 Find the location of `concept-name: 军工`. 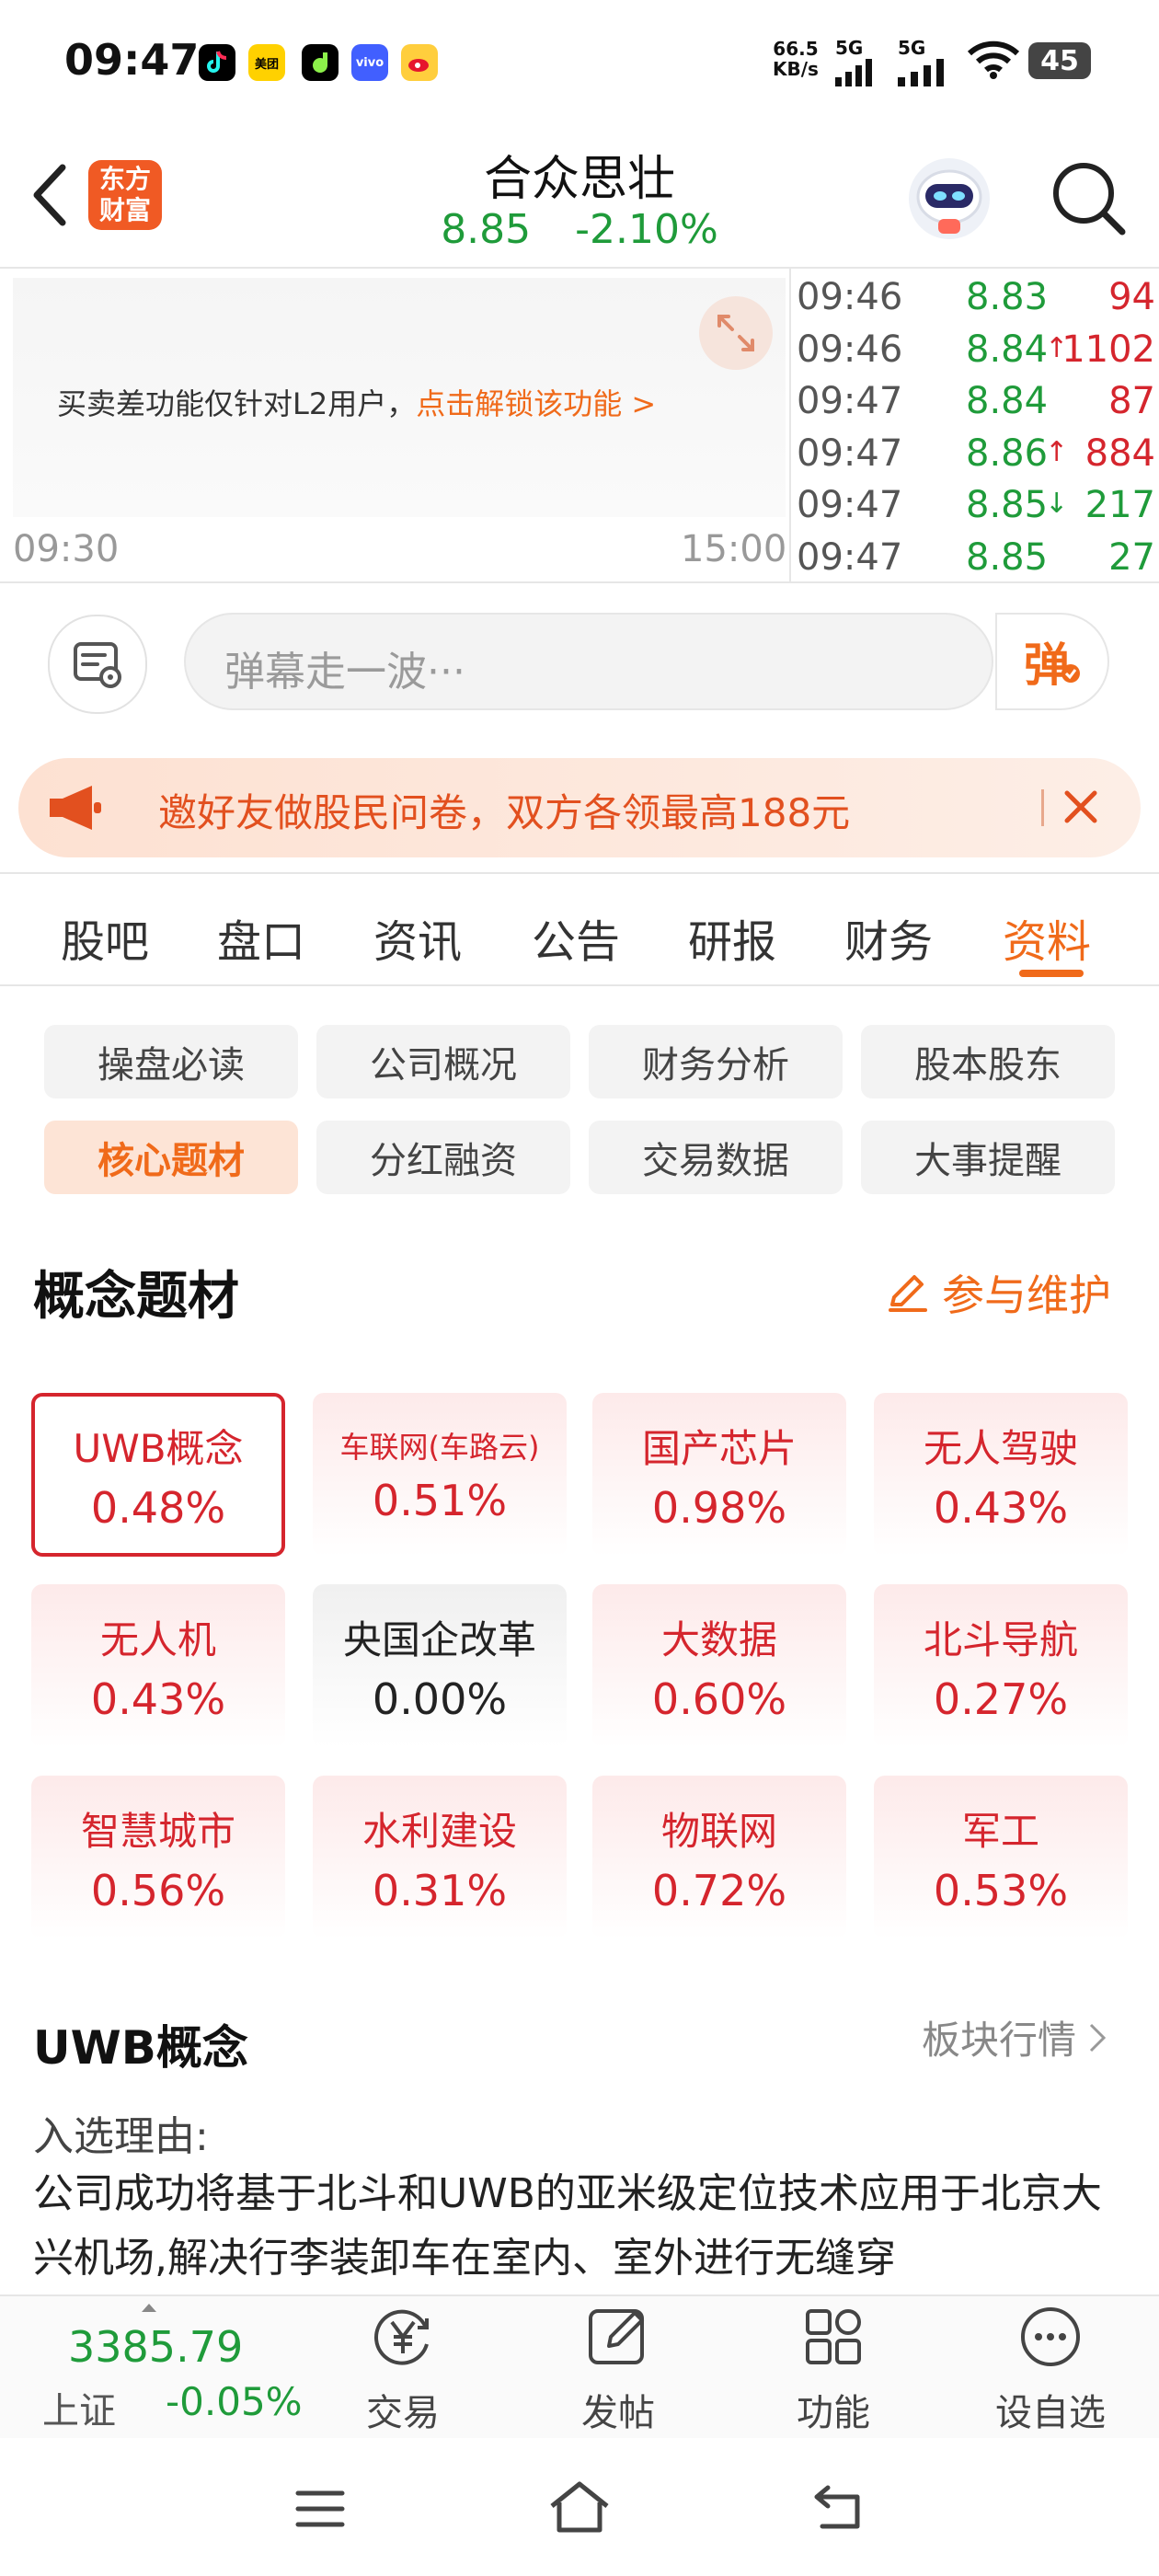

concept-name: 军工 is located at coordinates (1000, 1831).